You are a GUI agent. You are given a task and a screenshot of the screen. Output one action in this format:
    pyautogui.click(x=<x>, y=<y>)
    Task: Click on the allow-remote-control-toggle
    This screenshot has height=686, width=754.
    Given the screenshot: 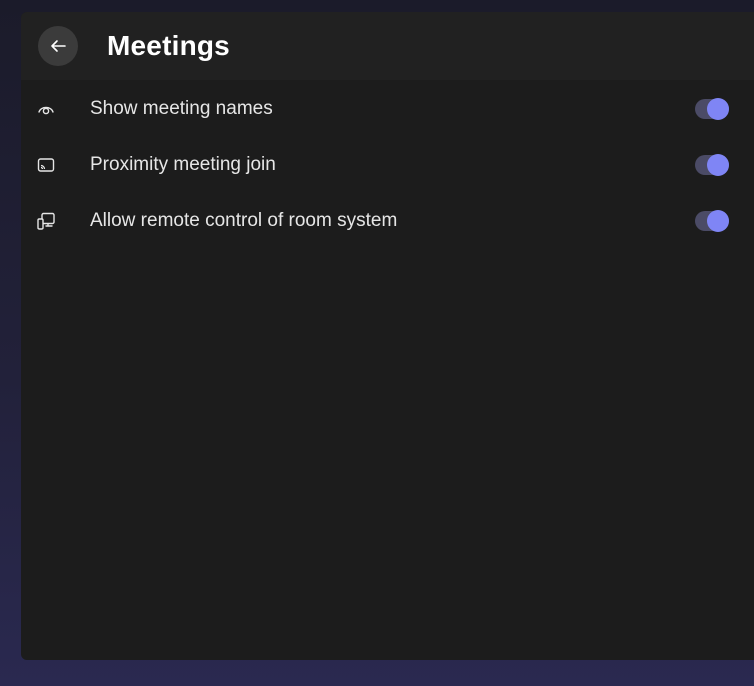 What is the action you would take?
    pyautogui.click(x=712, y=221)
    